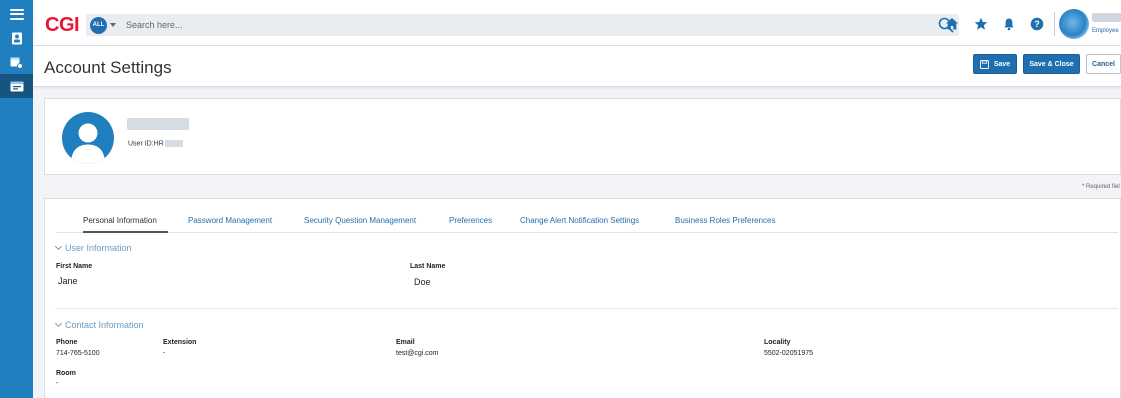 The width and height of the screenshot is (1121, 398). I want to click on save-button-label: Save, so click(1002, 64).